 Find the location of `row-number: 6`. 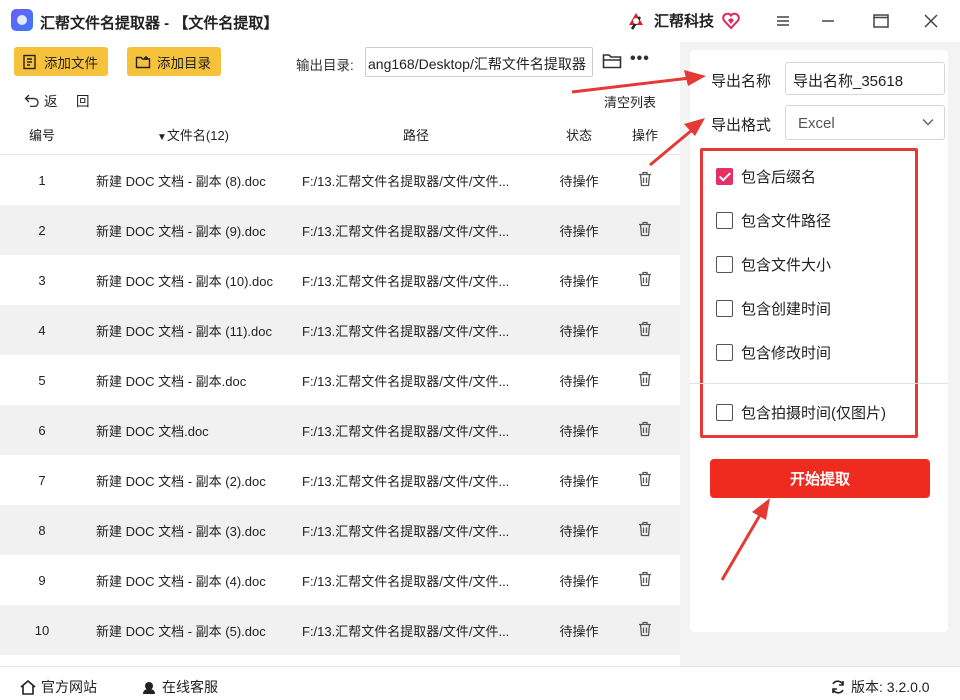

row-number: 6 is located at coordinates (42, 430).